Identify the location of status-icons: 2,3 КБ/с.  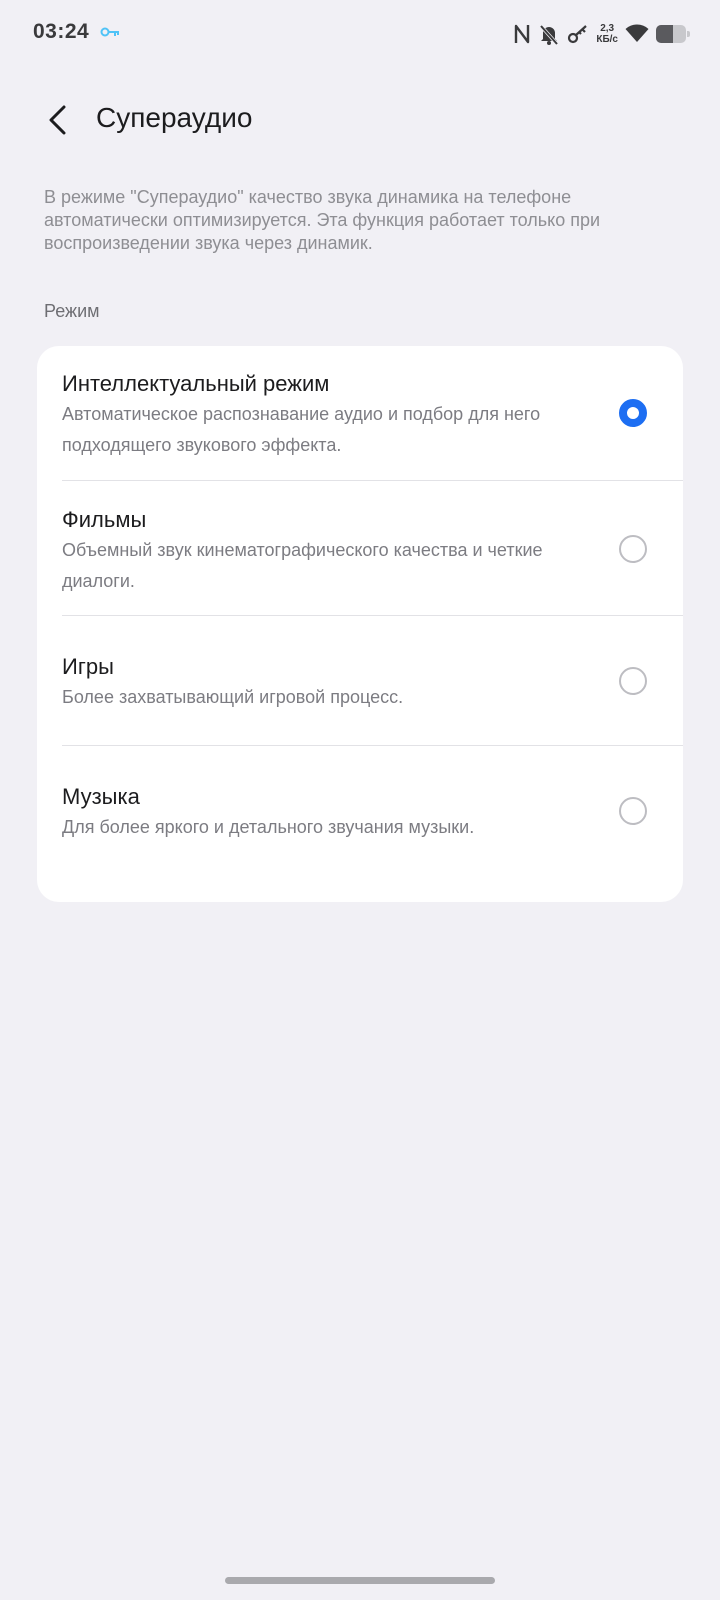
(601, 34).